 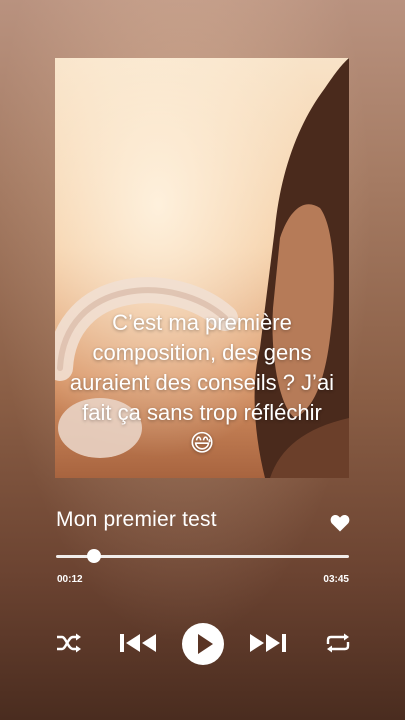 I want to click on caption-line: auraient des conseils ? J’ai, so click(x=202, y=382).